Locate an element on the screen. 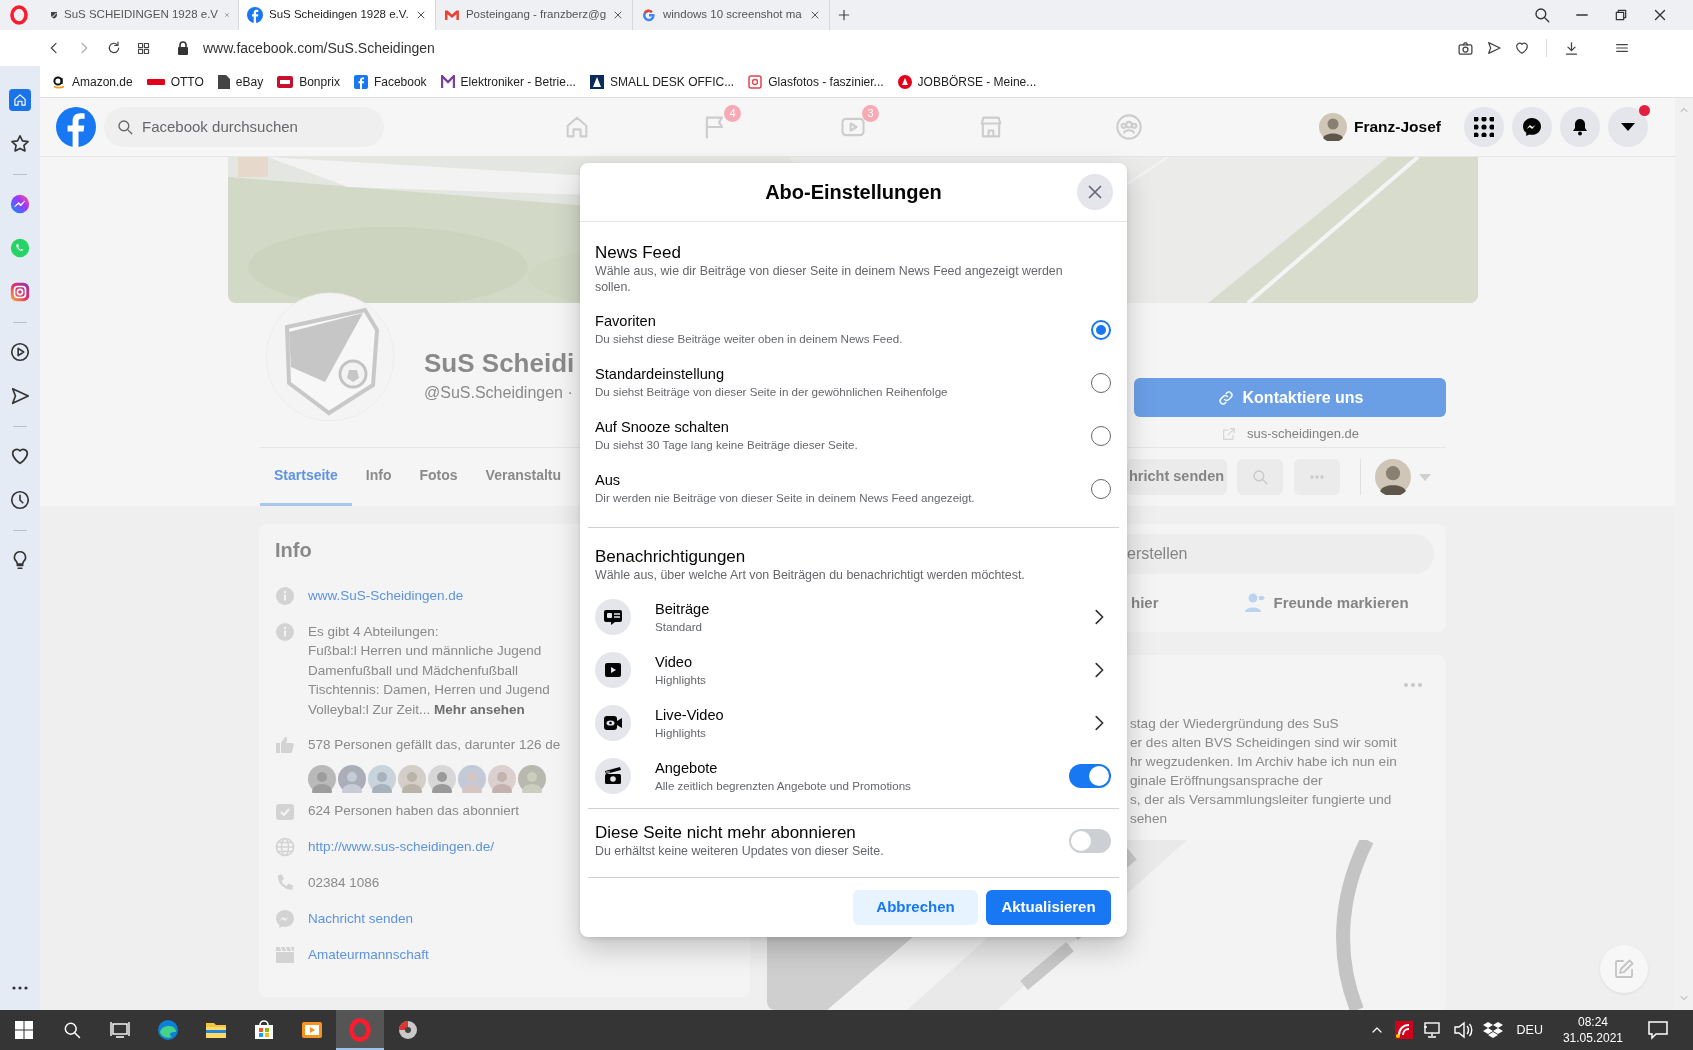 This screenshot has width=1693, height=1050. section-description: Du erhältst keine weiteren Updates von dieser Seite. is located at coordinates (740, 851).